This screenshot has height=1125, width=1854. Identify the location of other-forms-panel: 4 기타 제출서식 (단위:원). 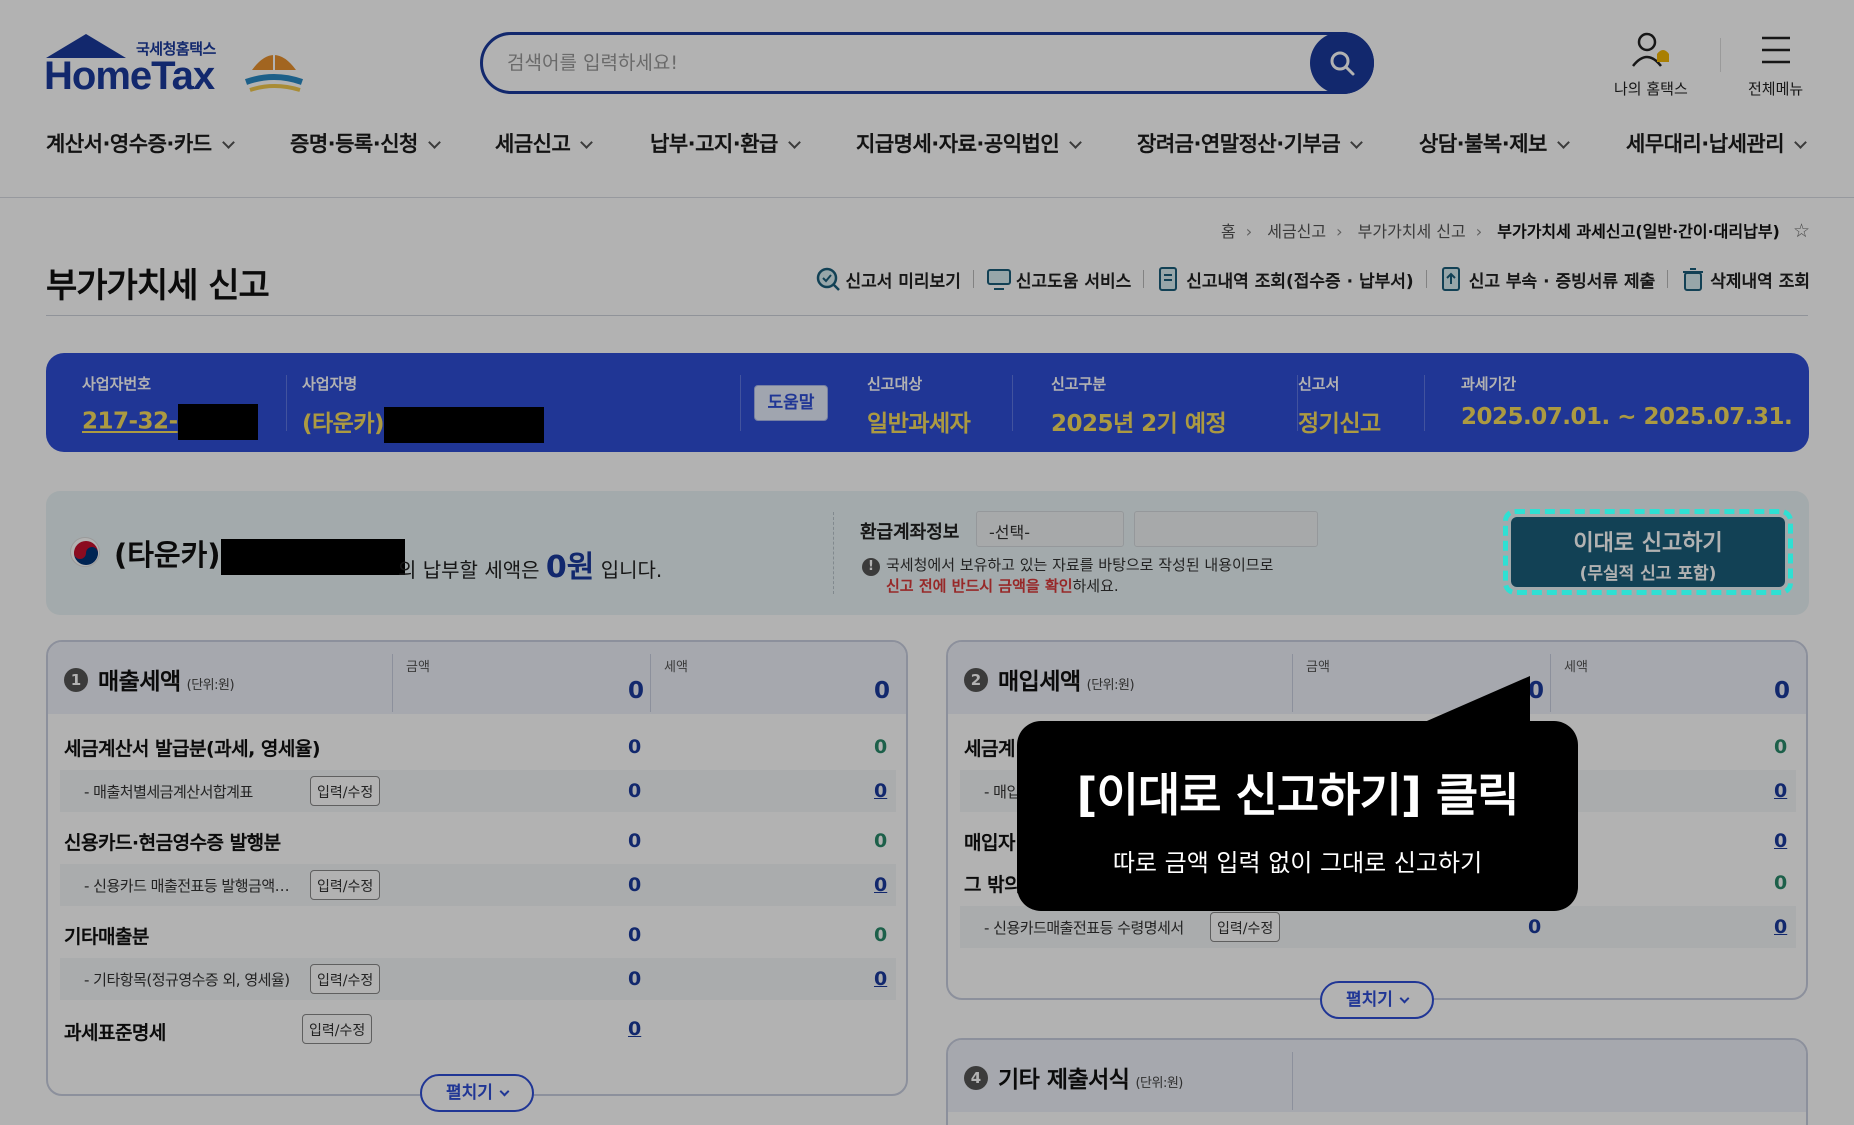
(1377, 1081).